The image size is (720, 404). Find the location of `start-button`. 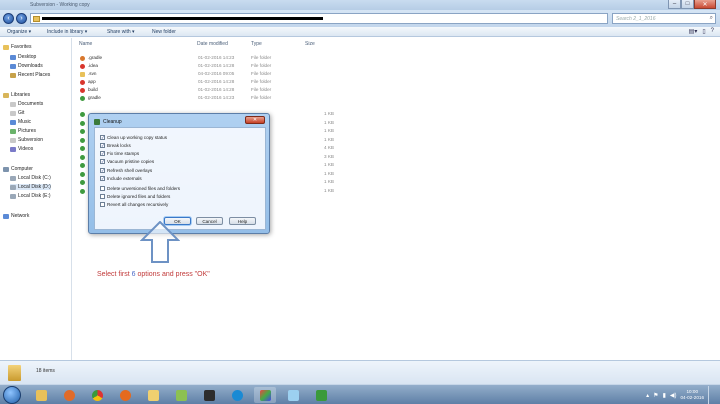

start-button is located at coordinates (12, 395).